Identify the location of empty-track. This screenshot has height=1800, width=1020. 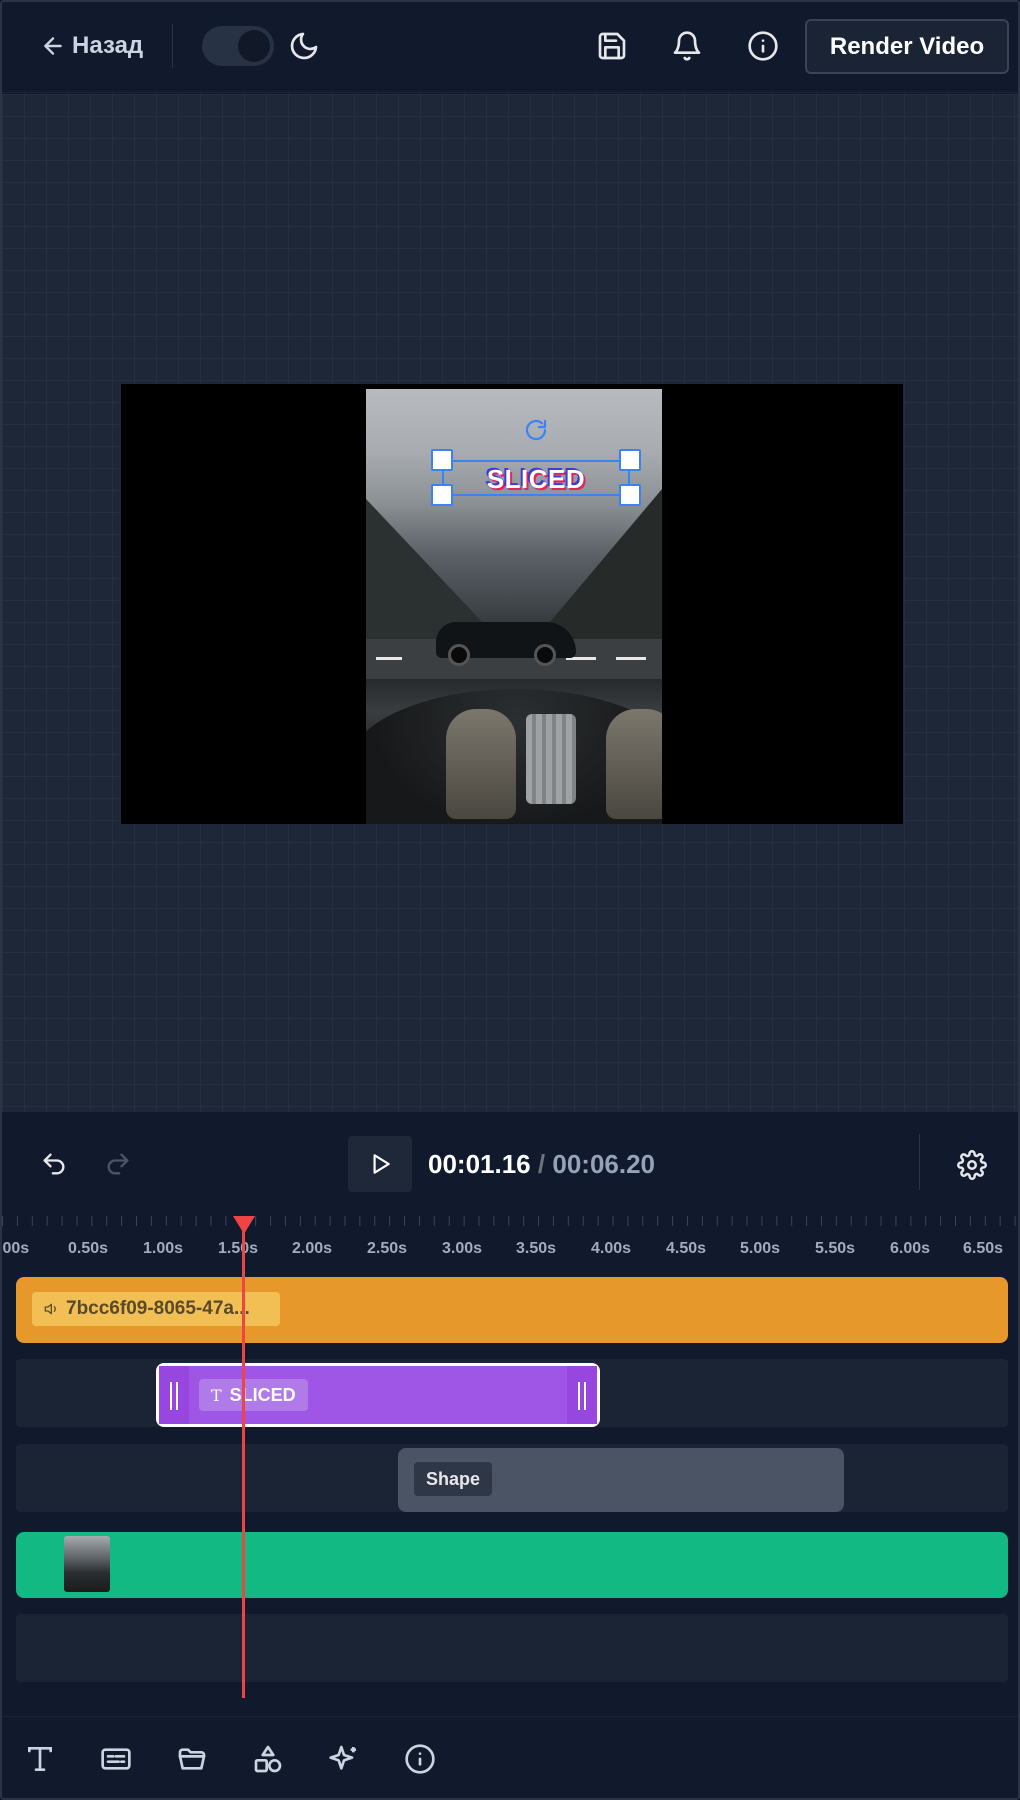
(512, 1648).